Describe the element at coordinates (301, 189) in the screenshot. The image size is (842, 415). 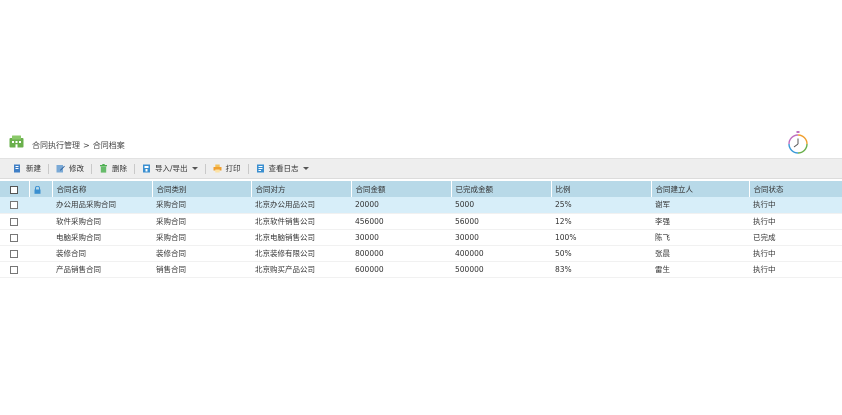
I see `column-header: 合同对方` at that location.